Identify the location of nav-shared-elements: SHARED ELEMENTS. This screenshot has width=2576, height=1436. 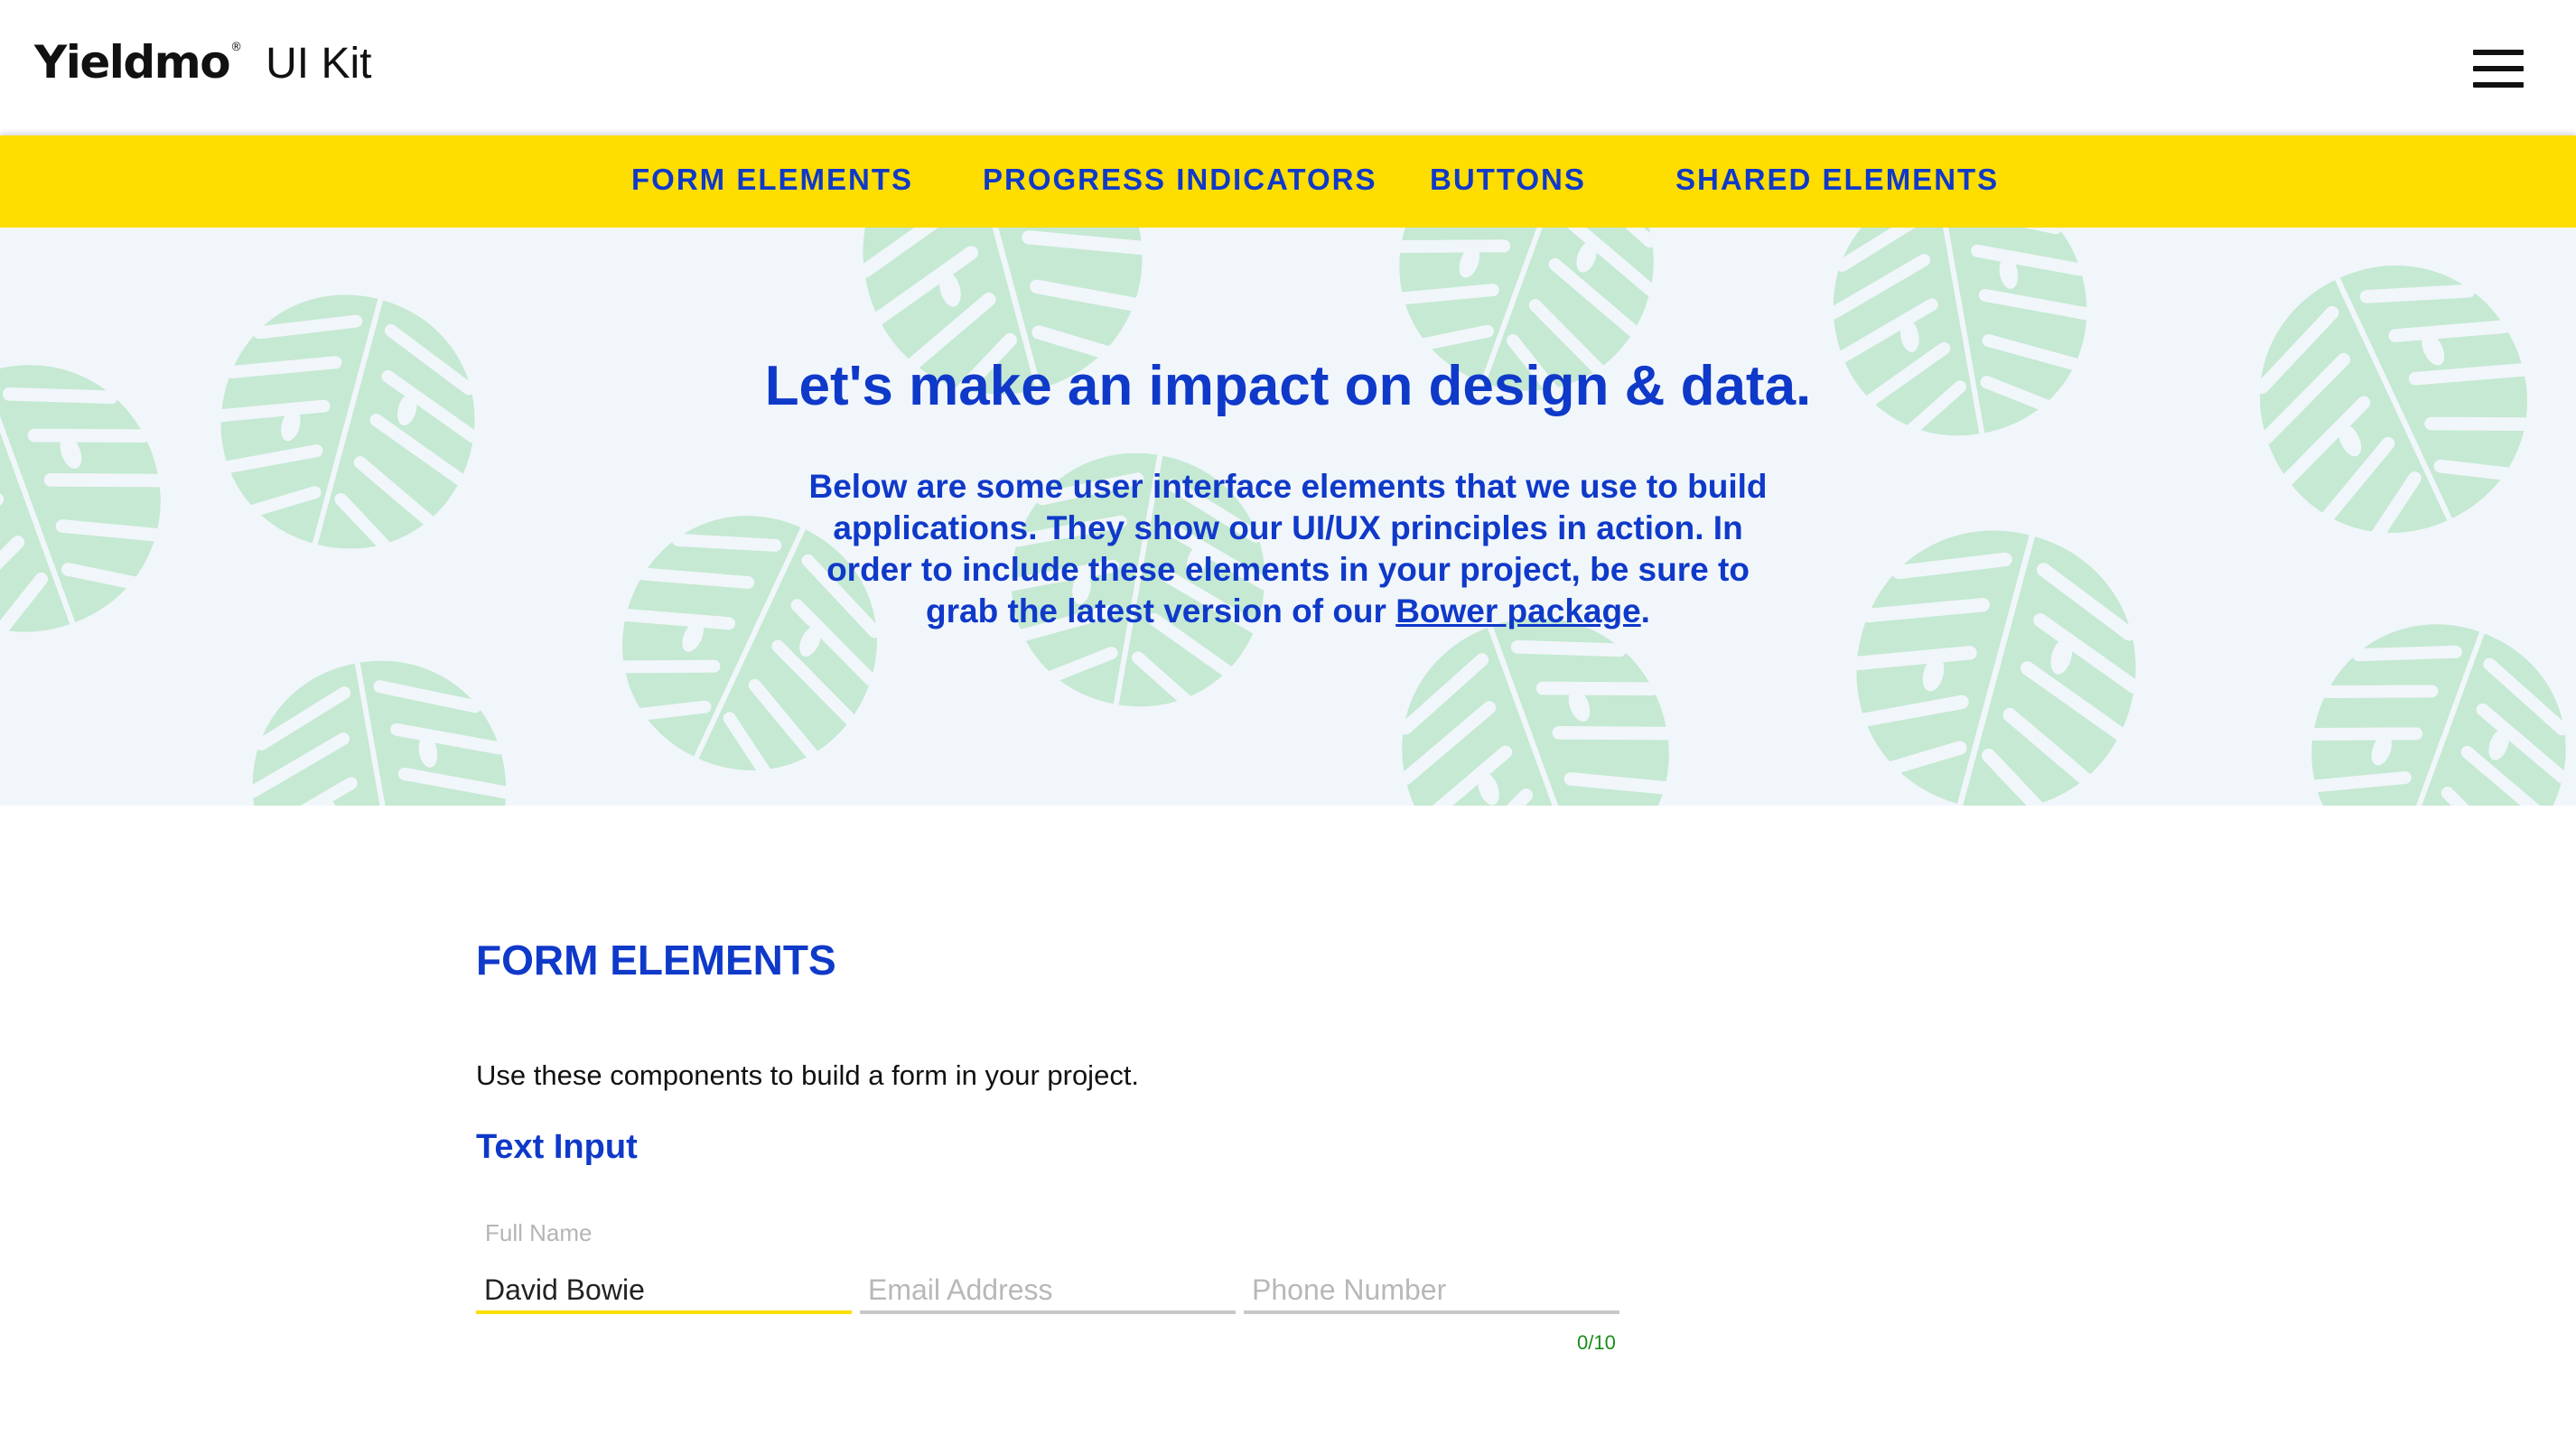
(1837, 180).